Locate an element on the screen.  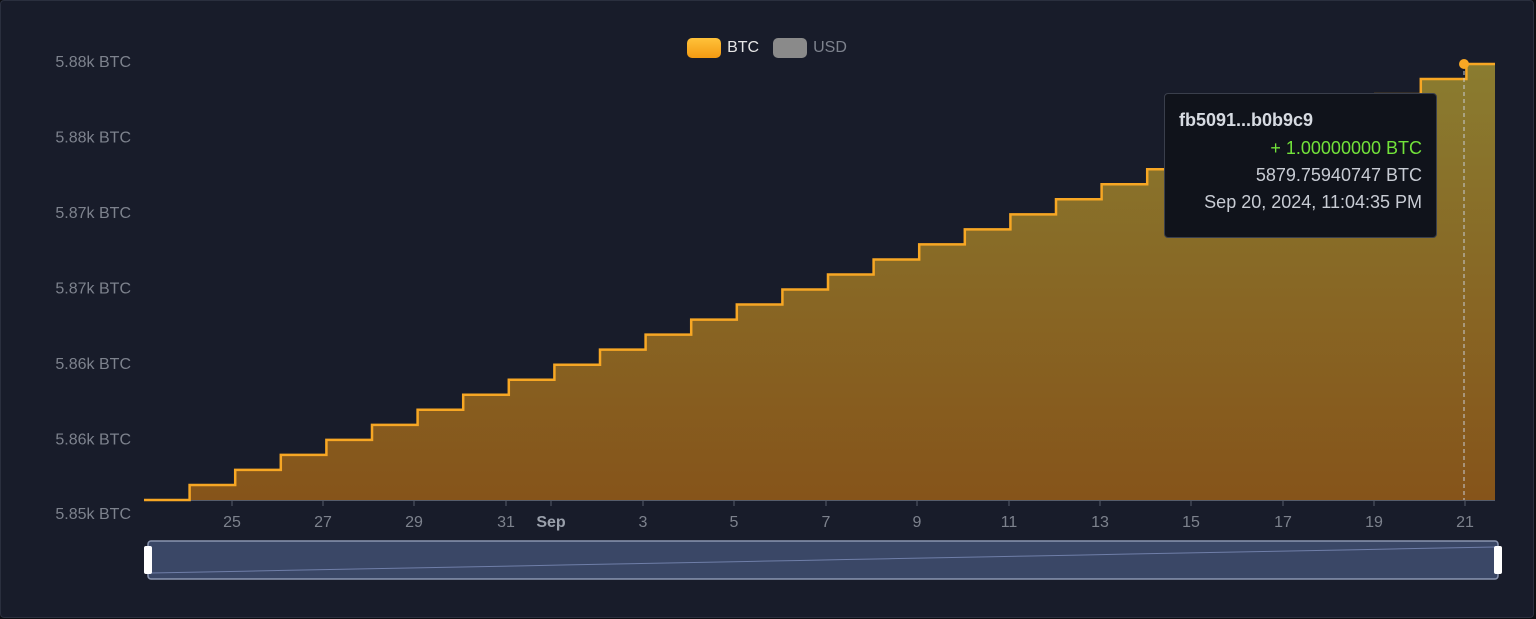
x-tick-label: 21 is located at coordinates (1465, 522).